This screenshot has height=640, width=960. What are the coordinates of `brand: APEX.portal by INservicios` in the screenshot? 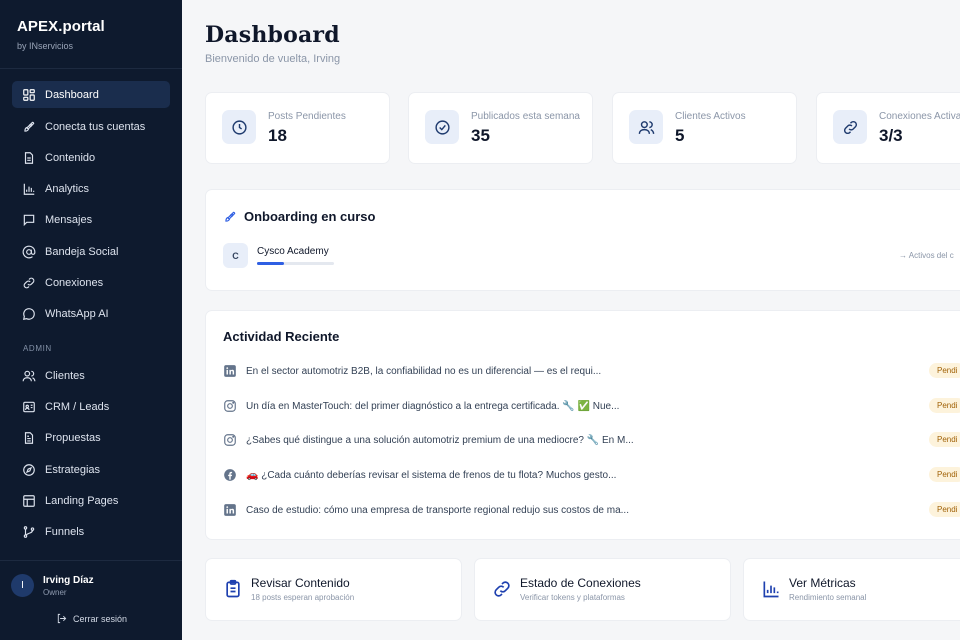 It's located at (61, 34).